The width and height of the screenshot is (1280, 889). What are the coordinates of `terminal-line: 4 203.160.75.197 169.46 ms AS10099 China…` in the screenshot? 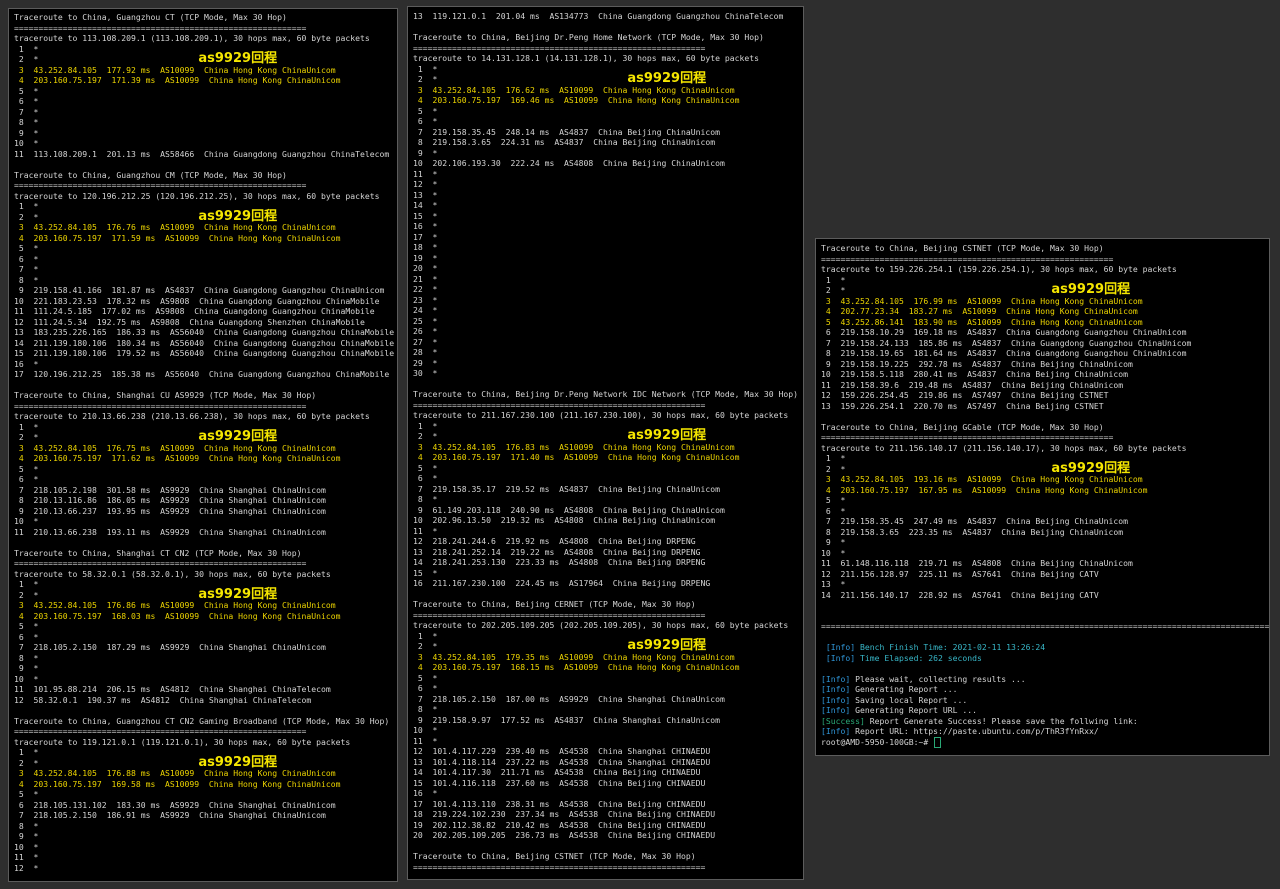 It's located at (608, 100).